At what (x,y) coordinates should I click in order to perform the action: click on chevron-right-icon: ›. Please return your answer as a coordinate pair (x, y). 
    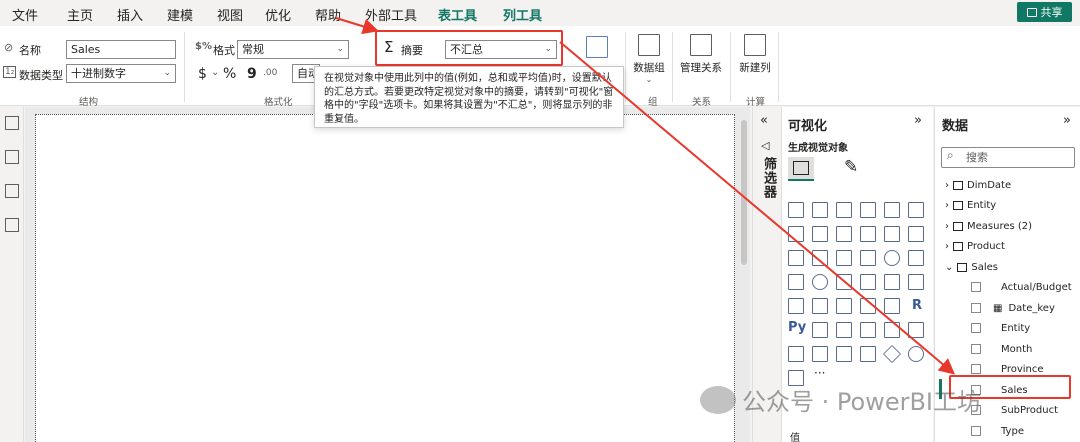
    Looking at the image, I should click on (947, 205).